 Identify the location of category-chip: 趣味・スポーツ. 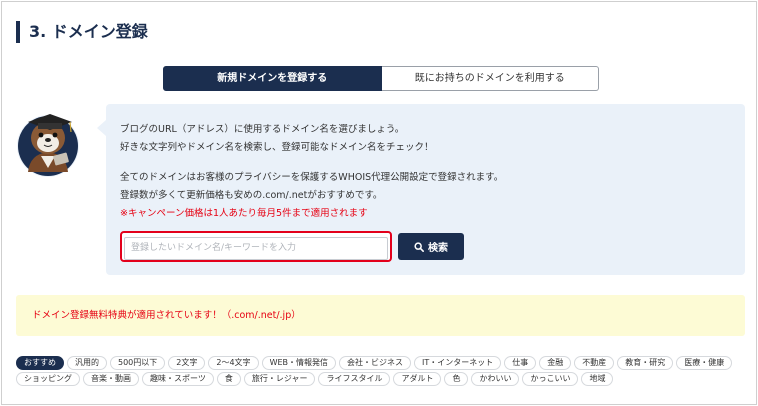
(178, 379).